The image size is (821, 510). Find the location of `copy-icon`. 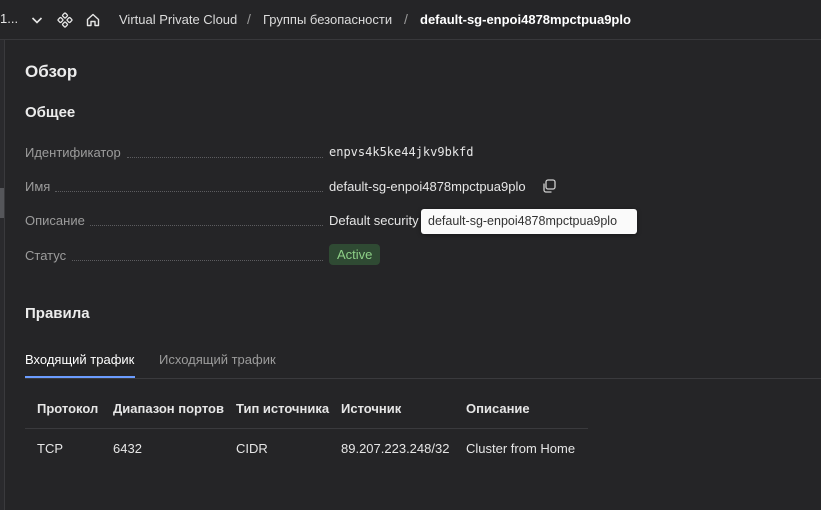

copy-icon is located at coordinates (549, 186).